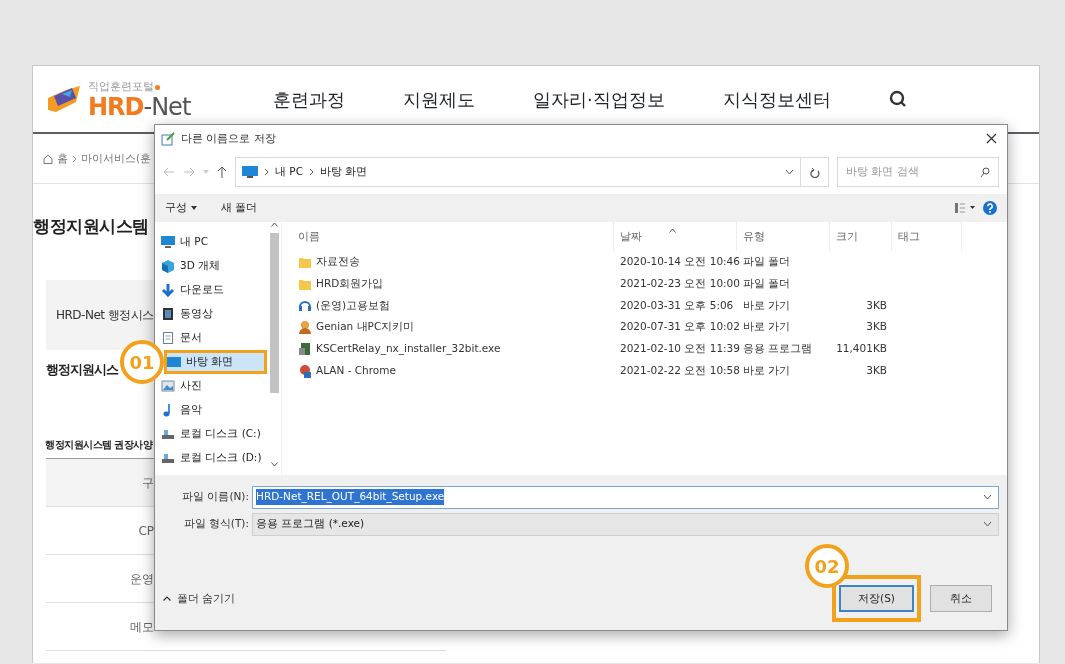 The width and height of the screenshot is (1065, 664). I want to click on document-icon, so click(168, 338).